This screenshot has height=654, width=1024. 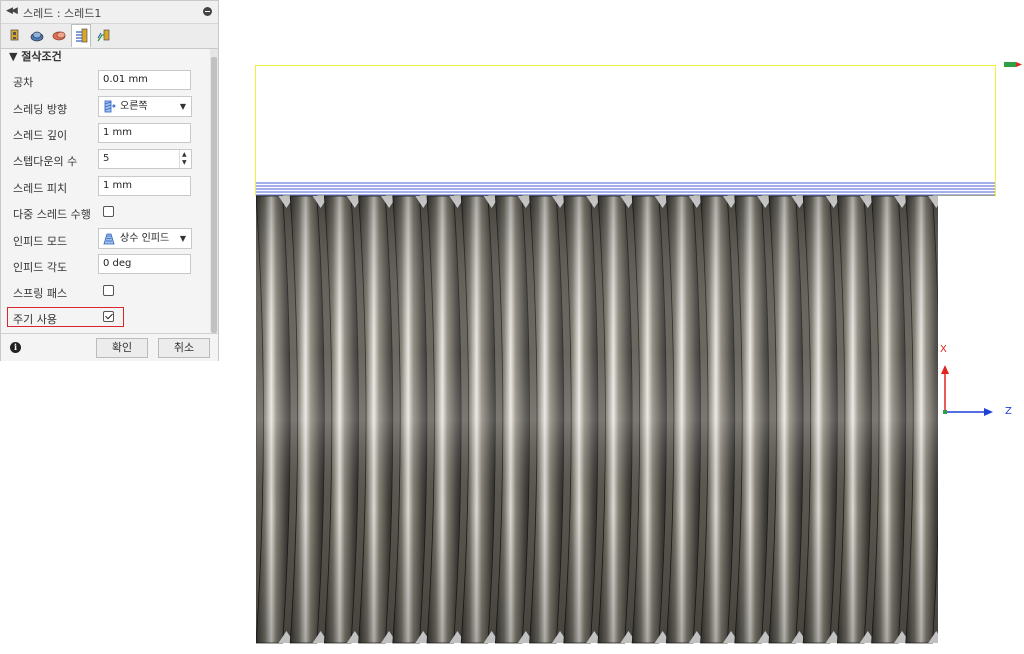 I want to click on threading-direction-label: 스레딩 방향, so click(x=40, y=109).